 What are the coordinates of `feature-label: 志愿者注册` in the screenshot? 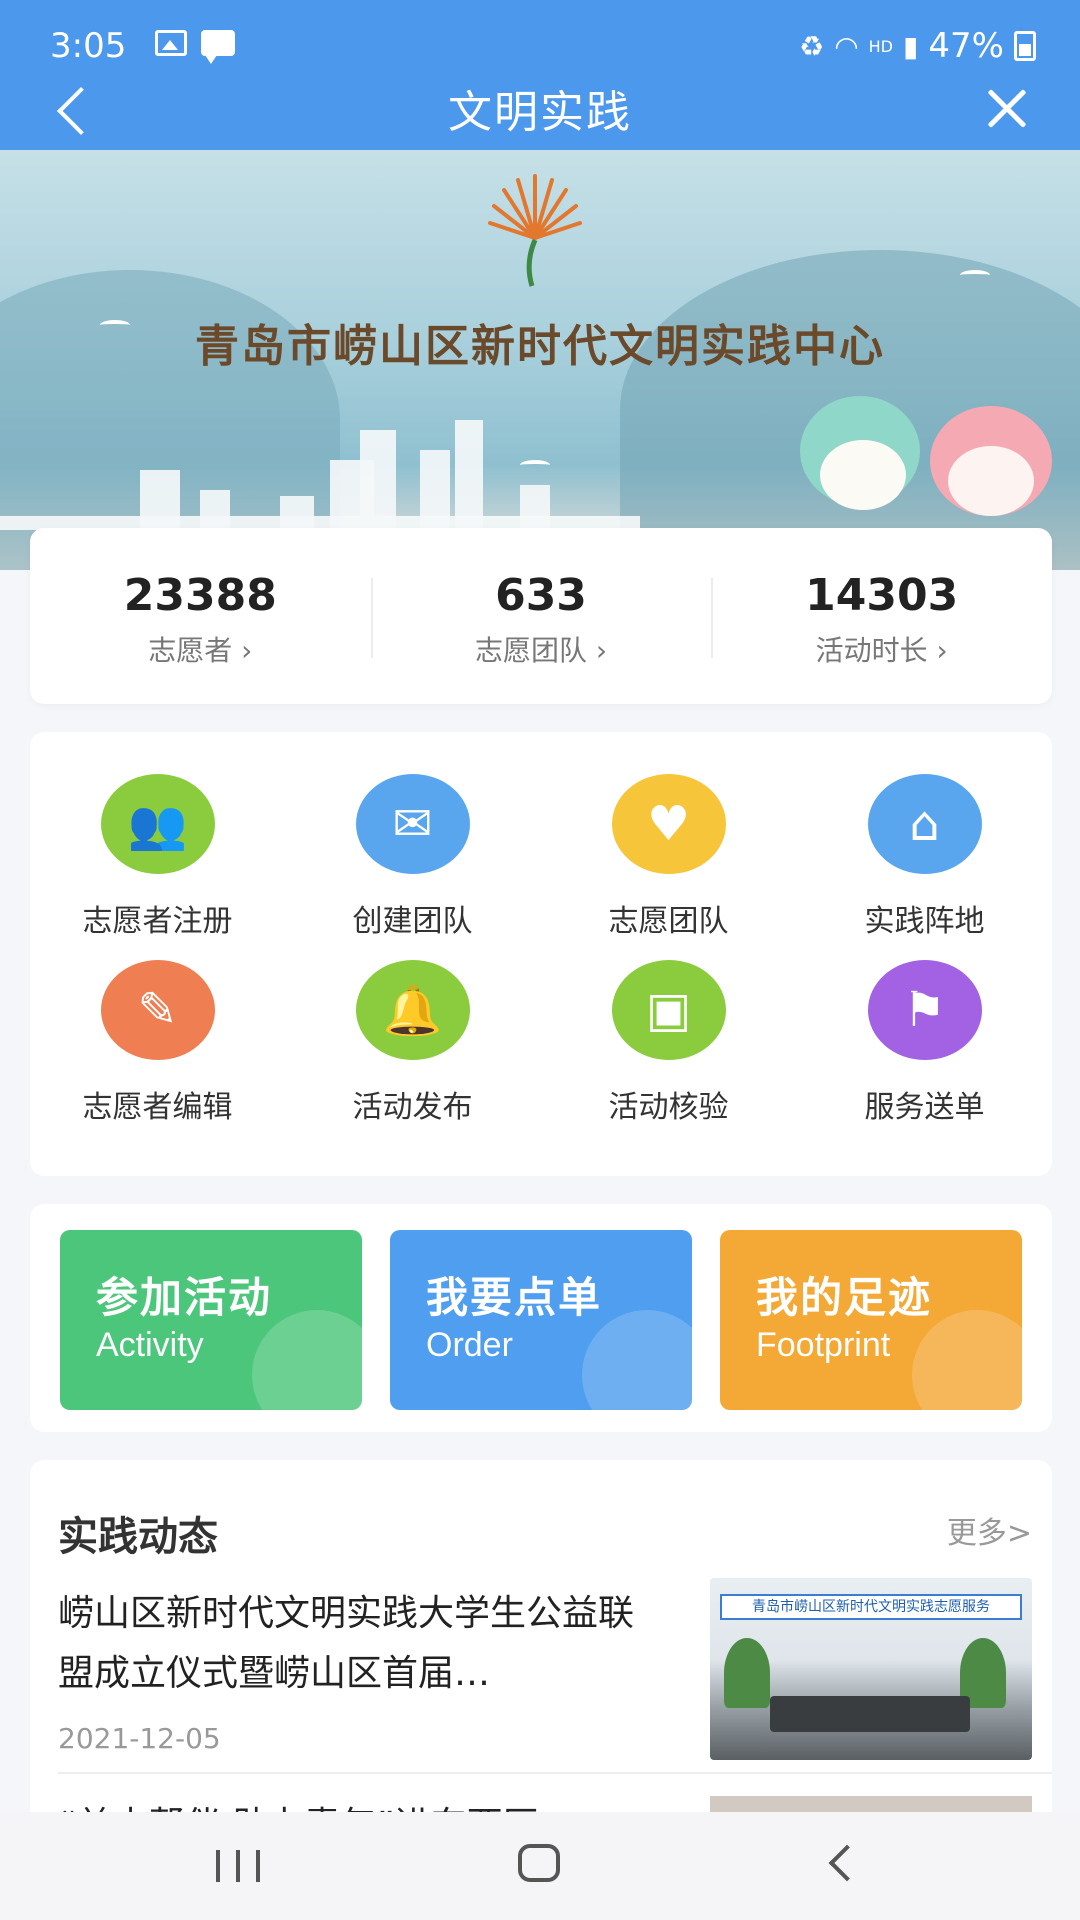 It's located at (157, 921).